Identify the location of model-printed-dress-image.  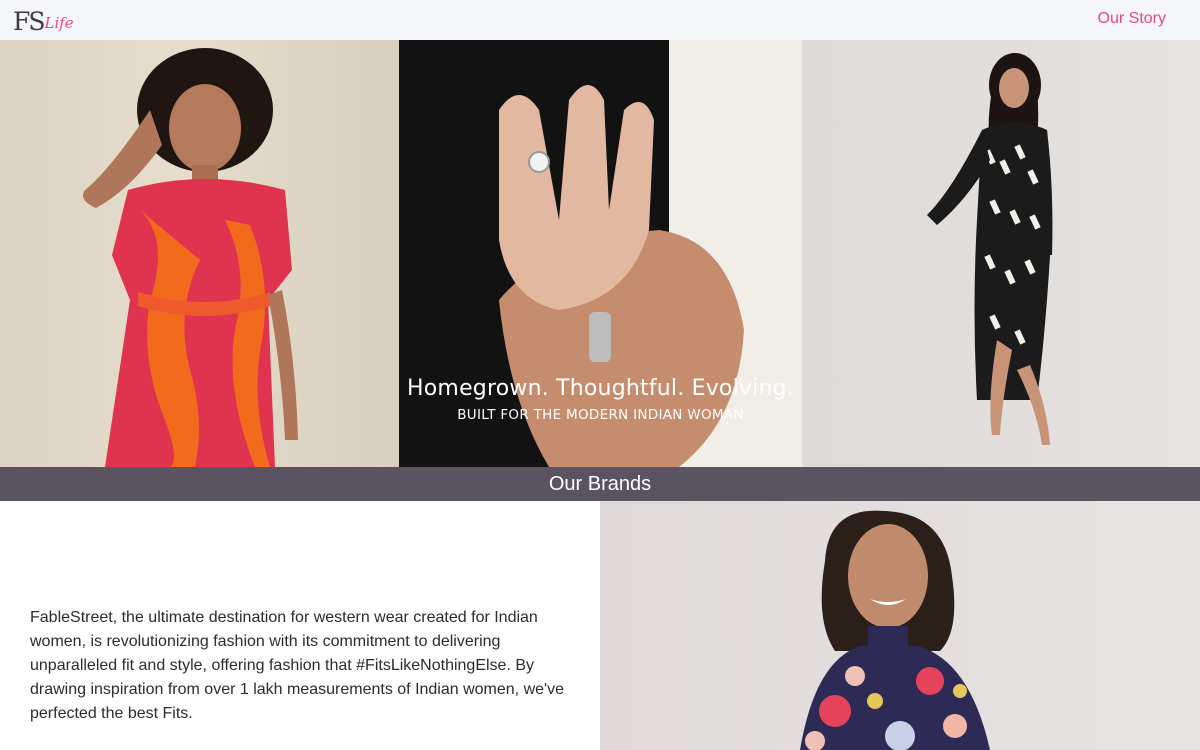
(990, 249).